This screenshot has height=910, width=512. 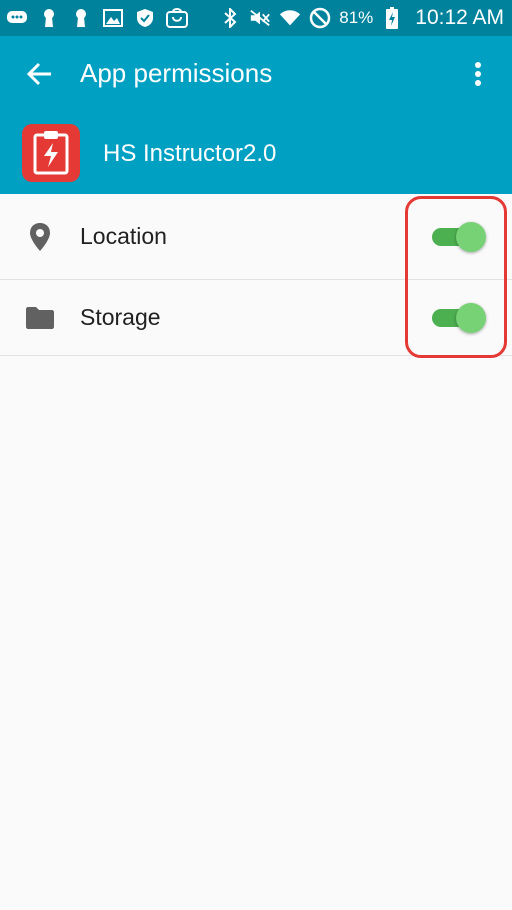 What do you see at coordinates (256, 318) in the screenshot?
I see `permission-row-storage: Storage` at bounding box center [256, 318].